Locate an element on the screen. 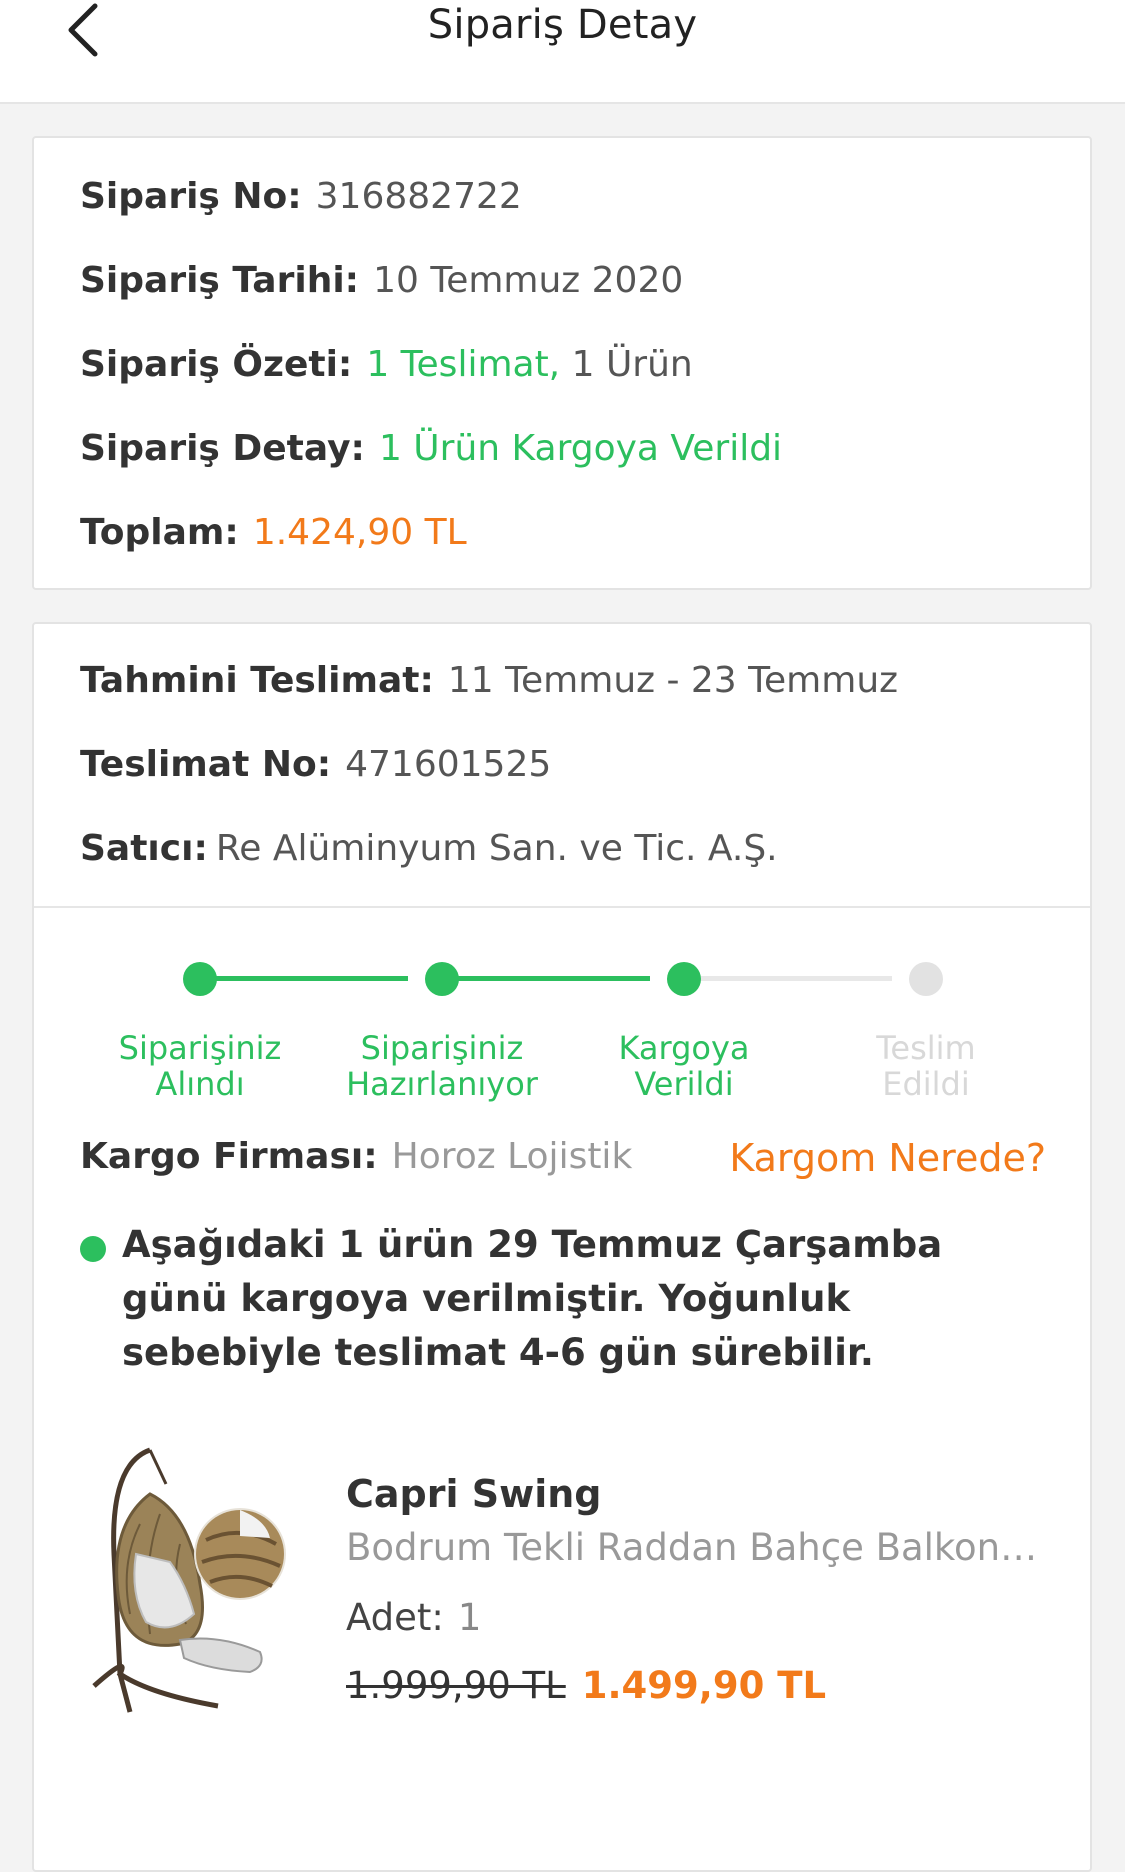 The width and height of the screenshot is (1125, 1872). order-total-label: Toplam: is located at coordinates (159, 532).